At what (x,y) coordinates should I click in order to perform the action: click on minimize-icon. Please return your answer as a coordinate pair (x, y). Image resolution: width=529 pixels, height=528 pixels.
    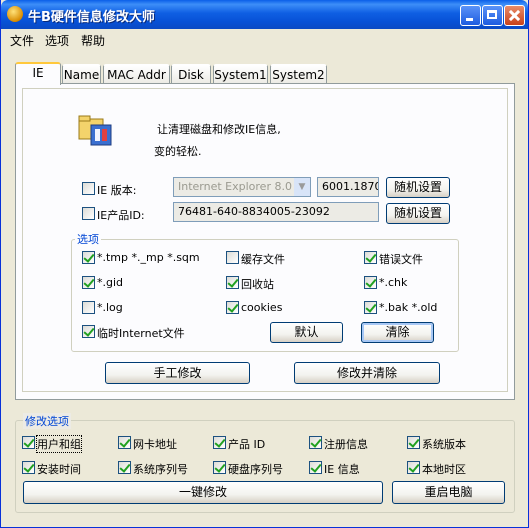
    Looking at the image, I should click on (470, 15).